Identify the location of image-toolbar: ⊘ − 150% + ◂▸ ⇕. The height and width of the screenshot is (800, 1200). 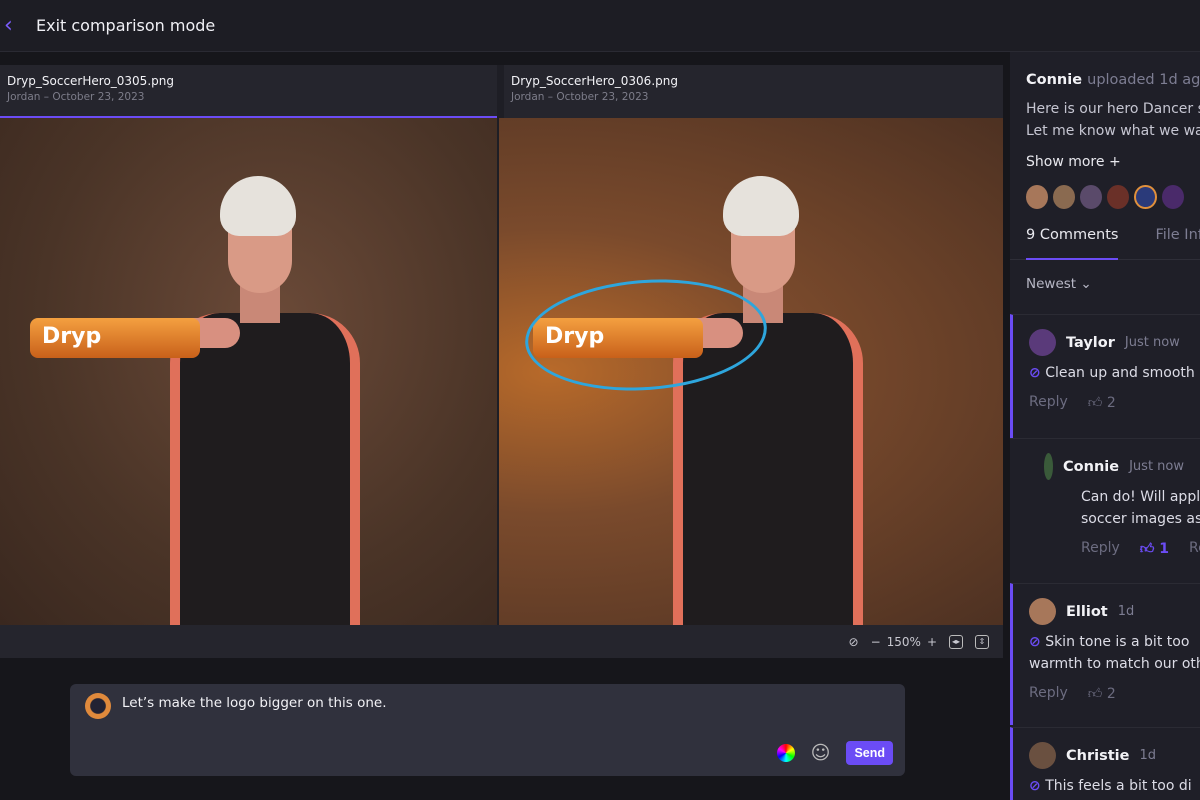
(501, 641).